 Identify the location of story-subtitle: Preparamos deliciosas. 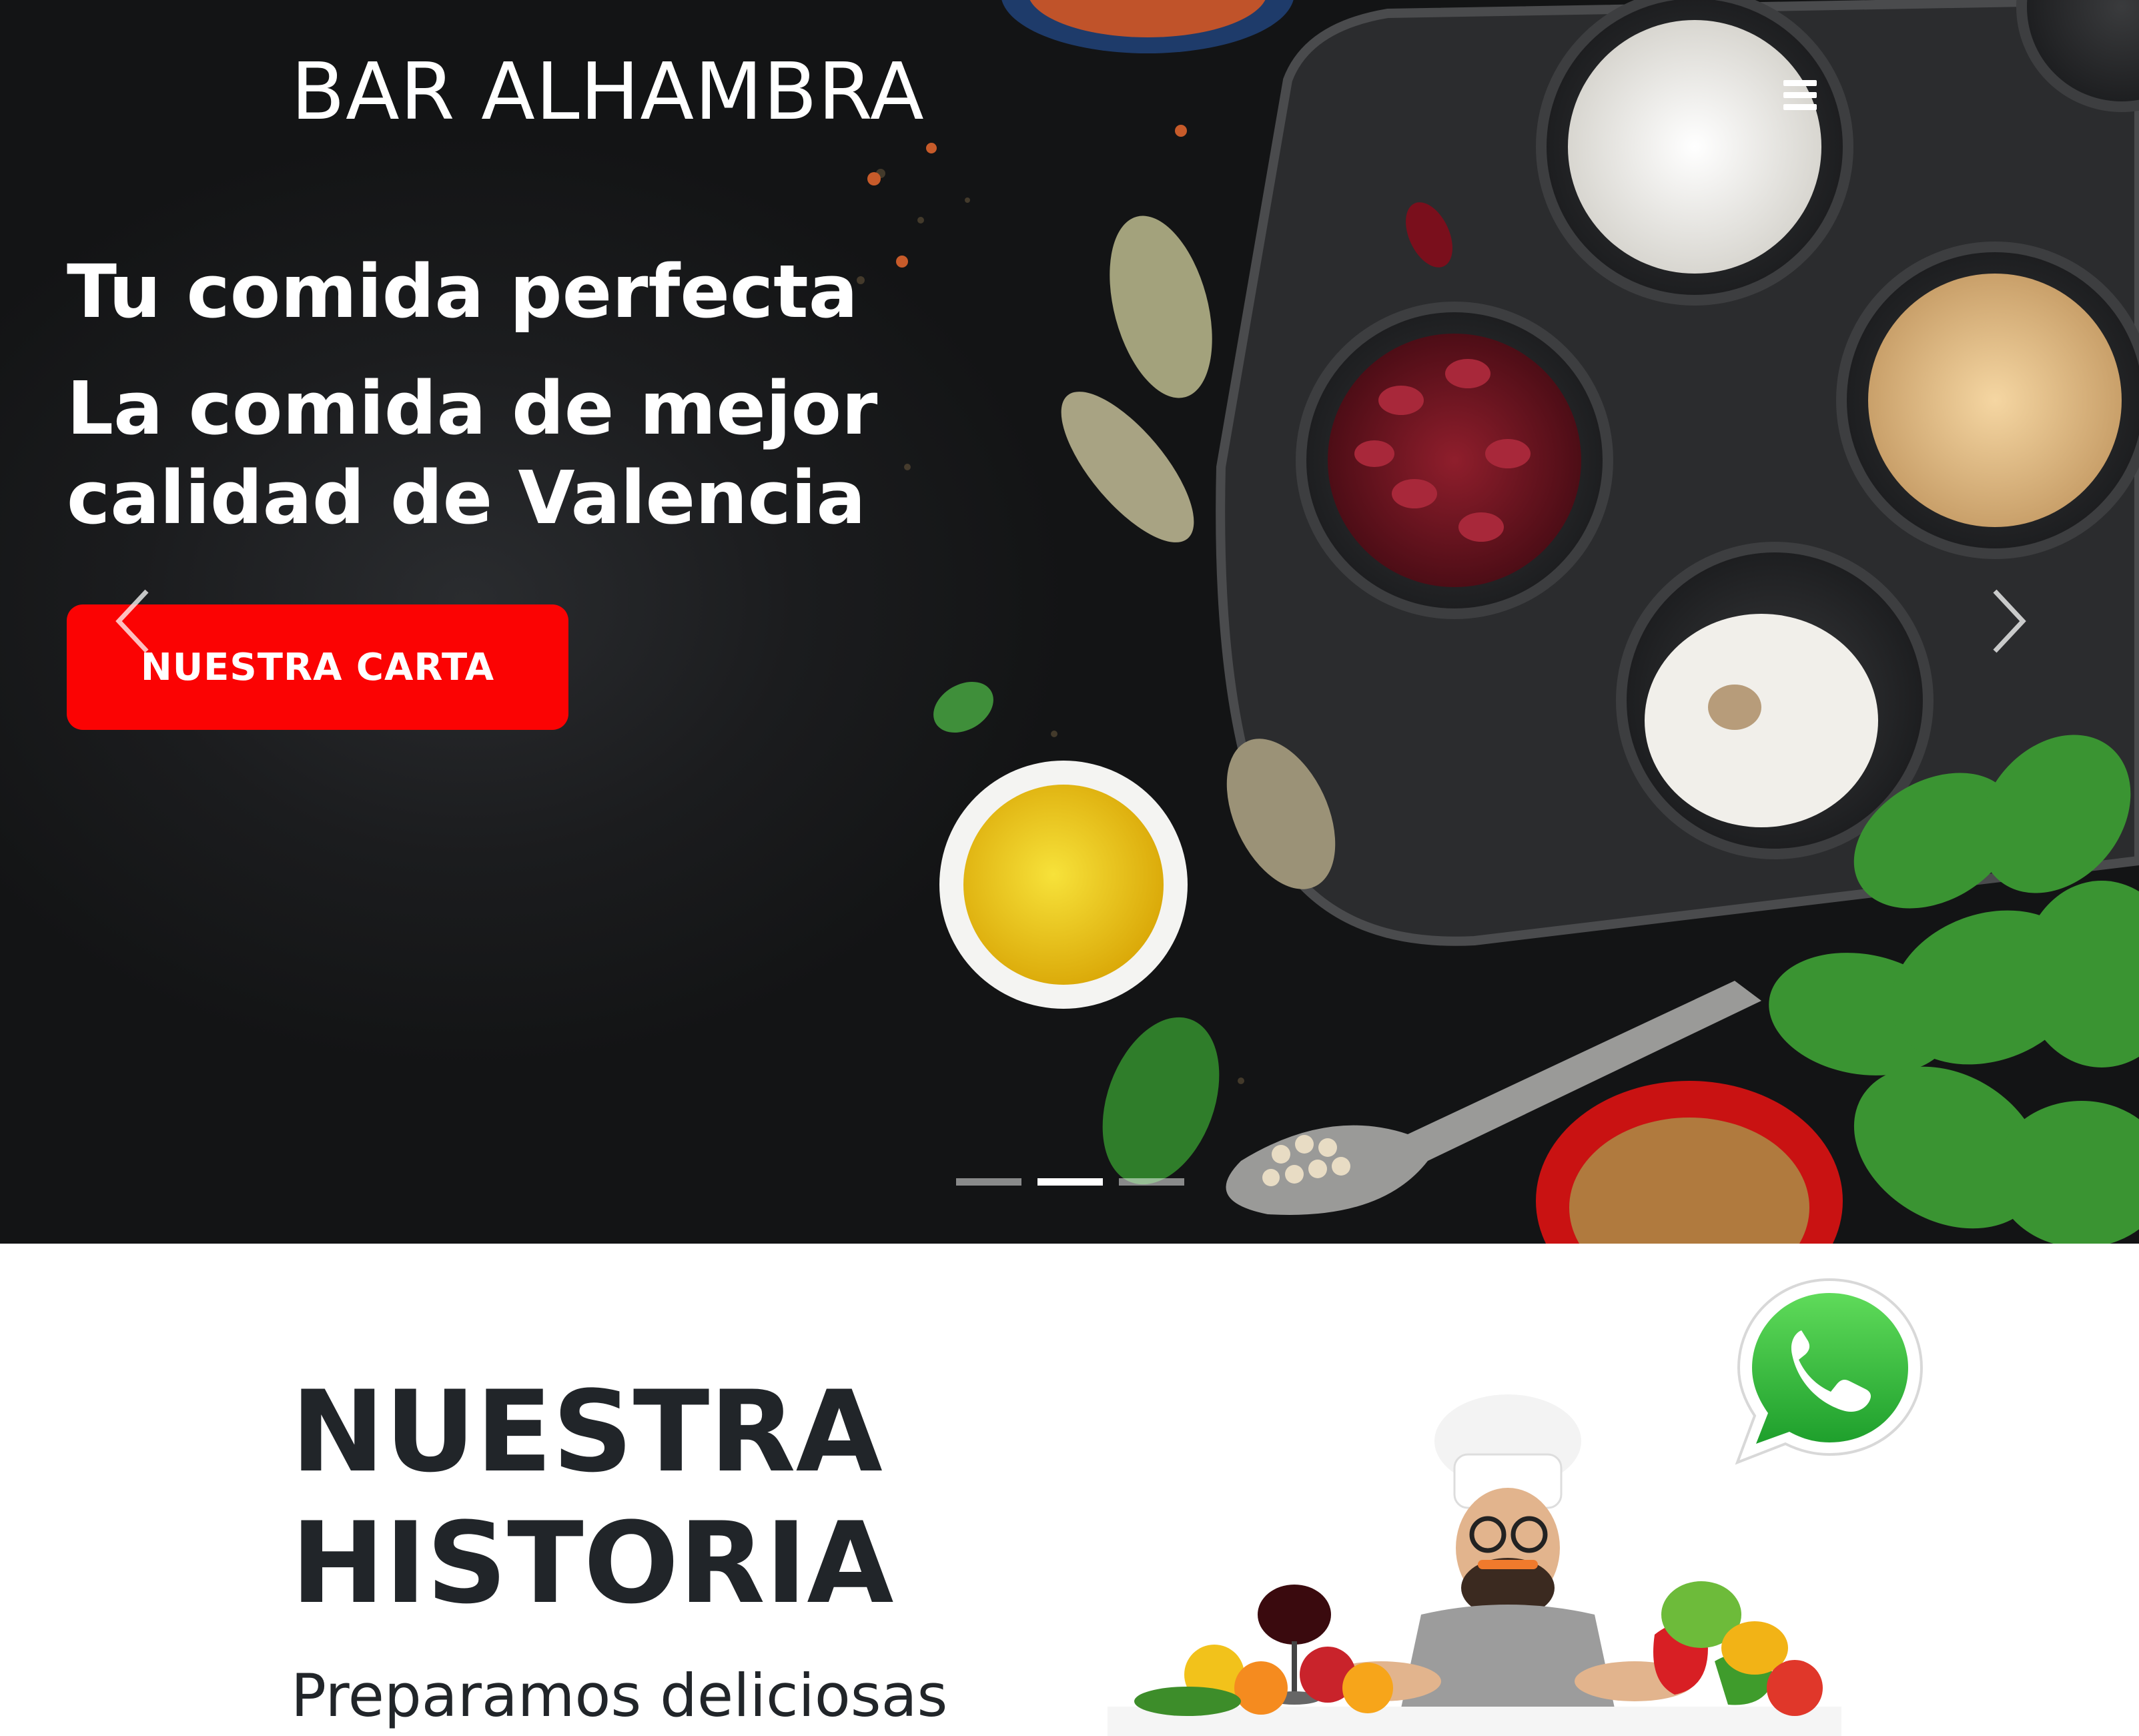
(619, 1696).